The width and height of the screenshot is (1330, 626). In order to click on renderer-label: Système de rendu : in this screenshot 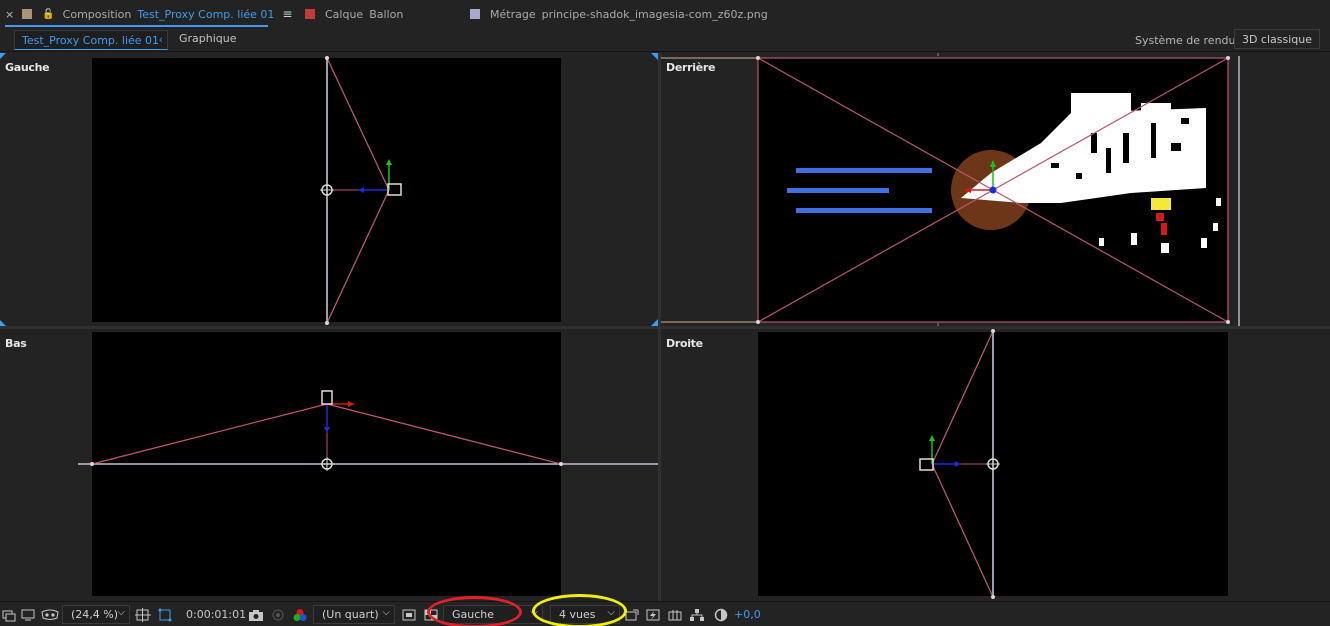, I will do `click(1189, 40)`.